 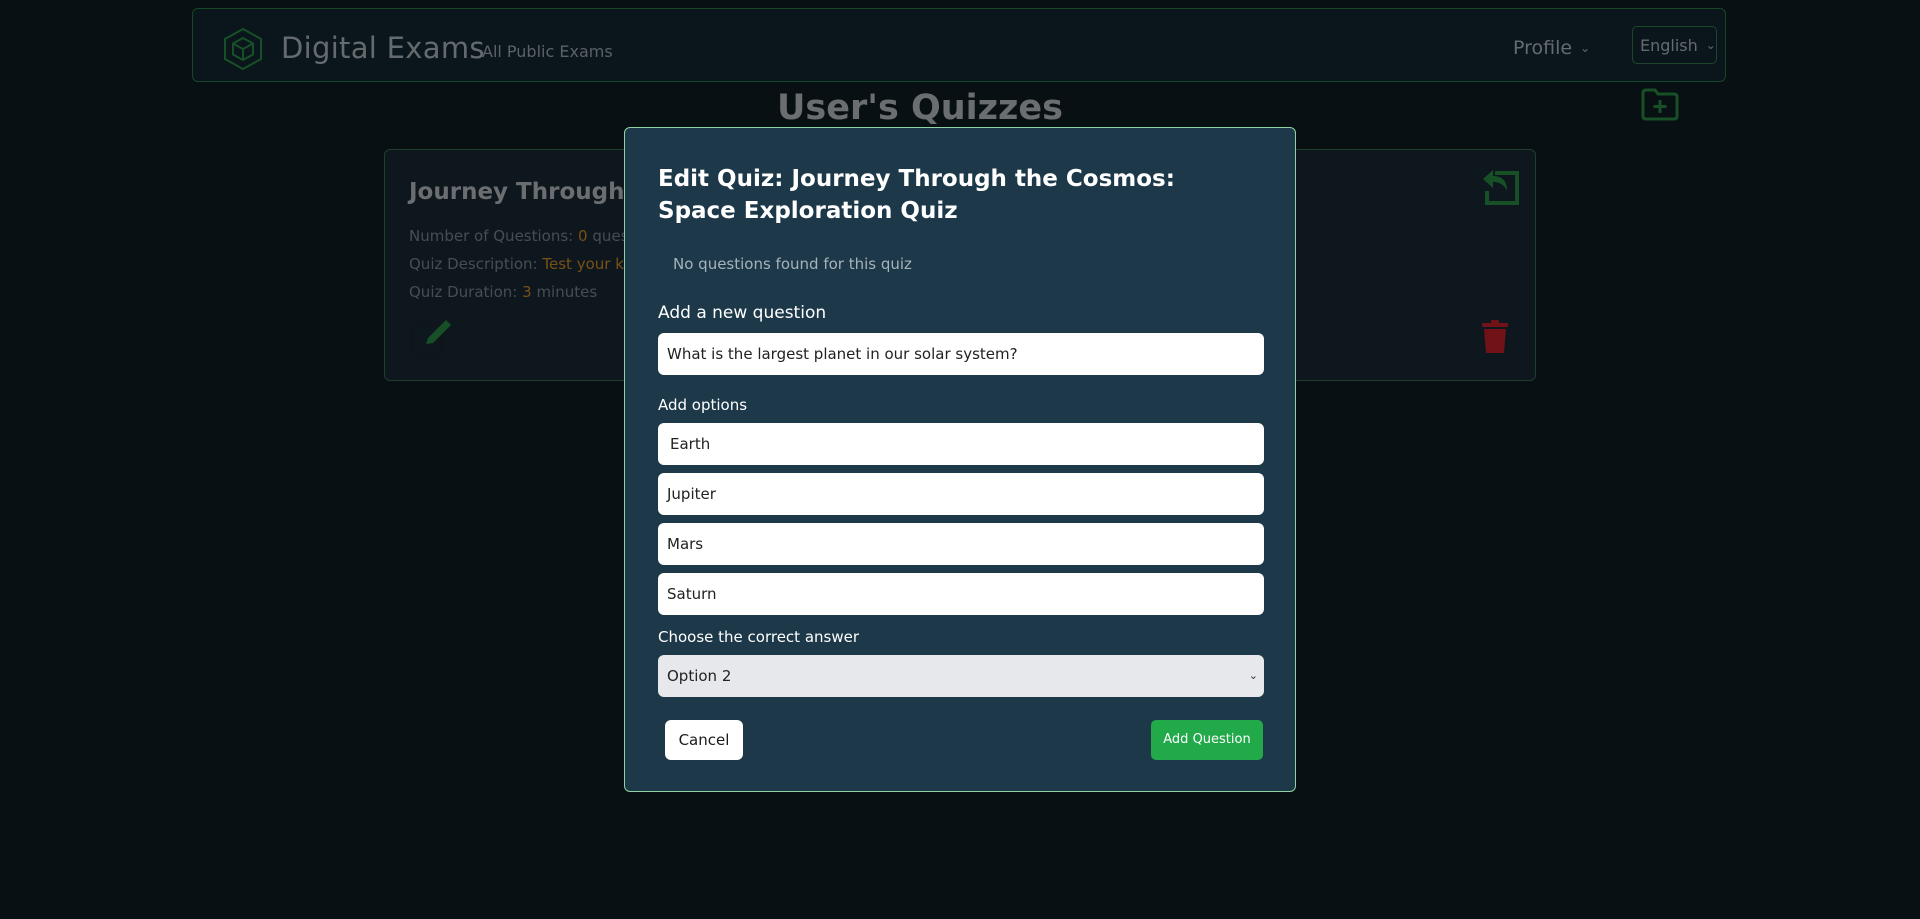 I want to click on cancel-button: Cancel, so click(x=704, y=740).